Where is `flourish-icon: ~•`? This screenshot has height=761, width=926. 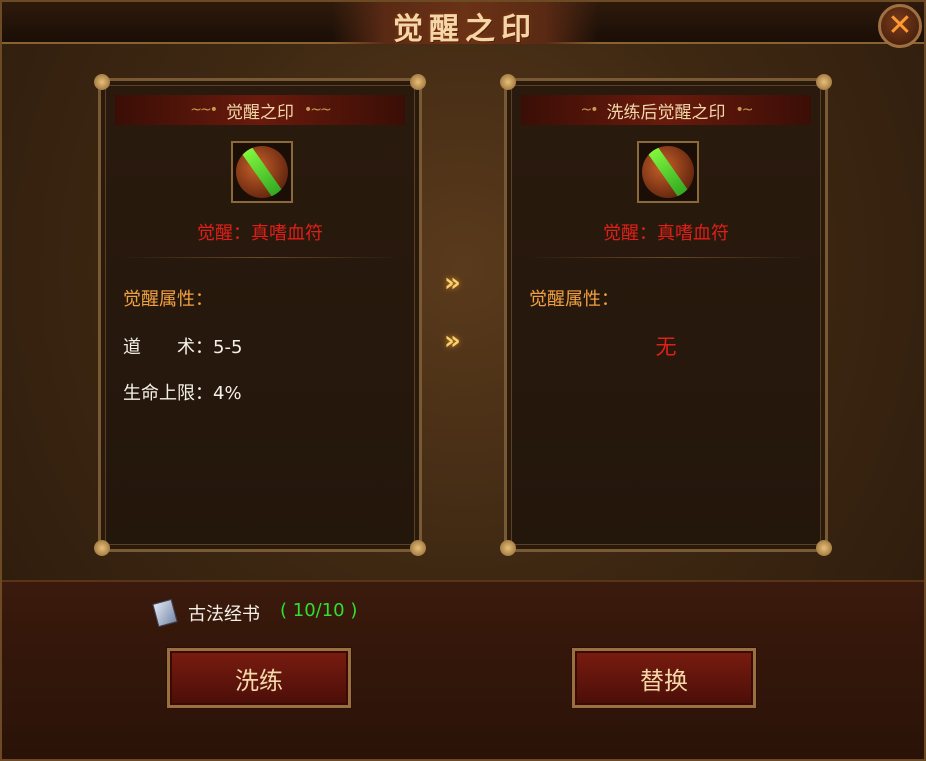
flourish-icon: ~• is located at coordinates (589, 110).